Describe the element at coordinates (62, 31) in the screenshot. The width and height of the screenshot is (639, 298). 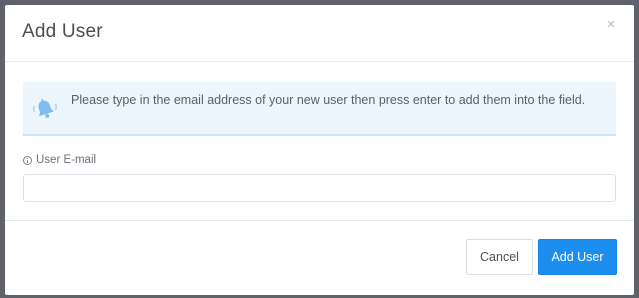
I see `modal-title: Add User` at that location.